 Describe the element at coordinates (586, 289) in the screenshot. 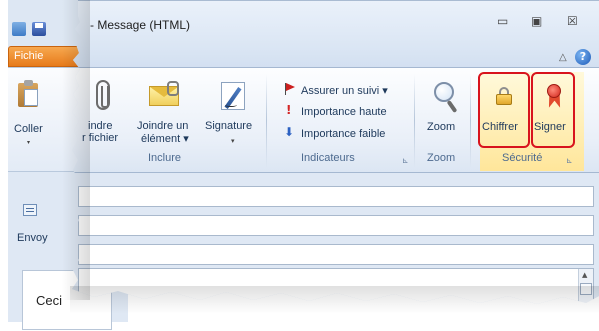

I see `split-icon` at that location.